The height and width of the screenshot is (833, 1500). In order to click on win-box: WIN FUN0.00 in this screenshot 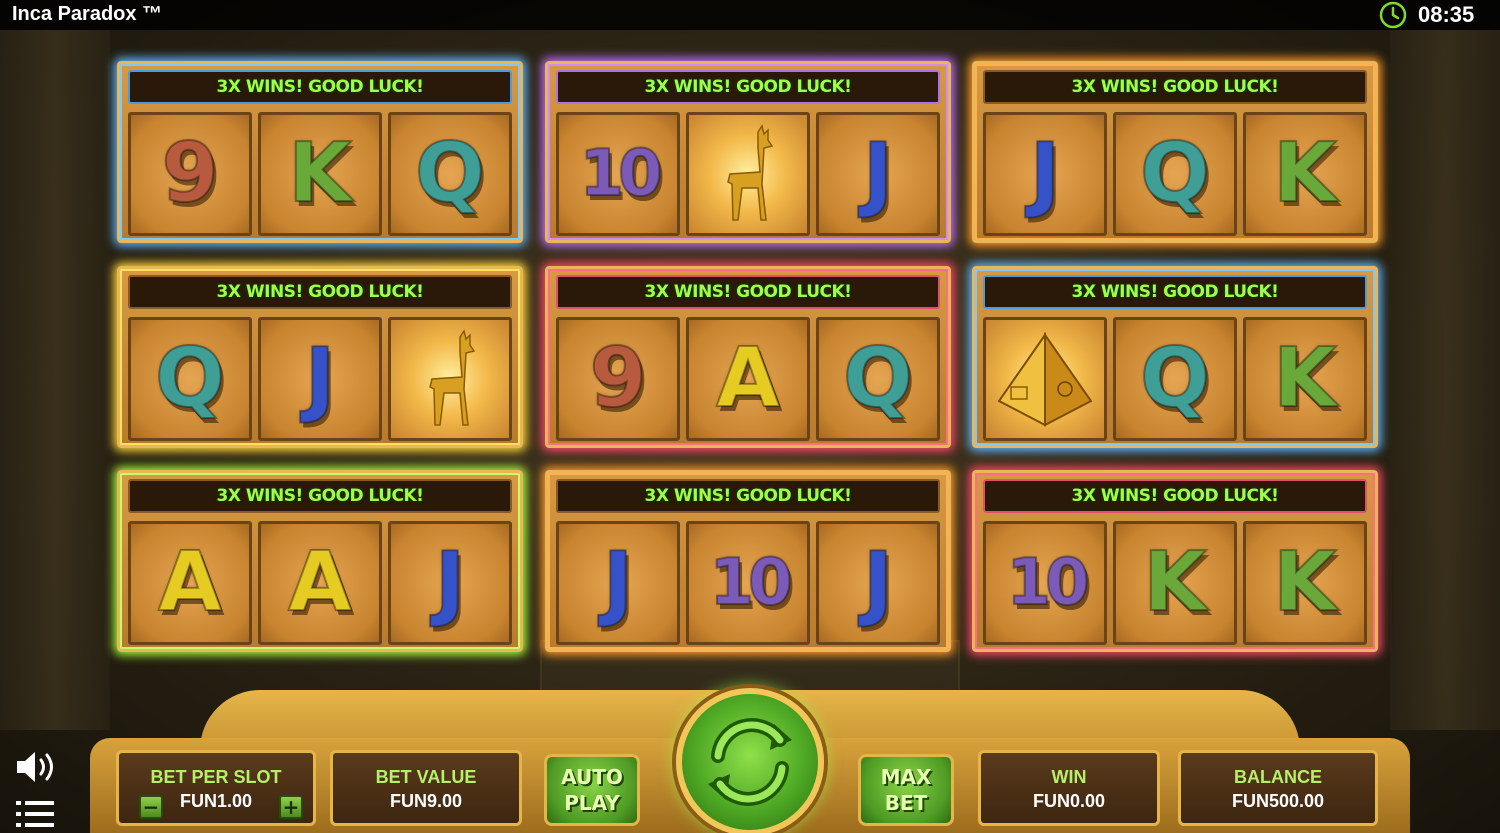, I will do `click(1069, 788)`.